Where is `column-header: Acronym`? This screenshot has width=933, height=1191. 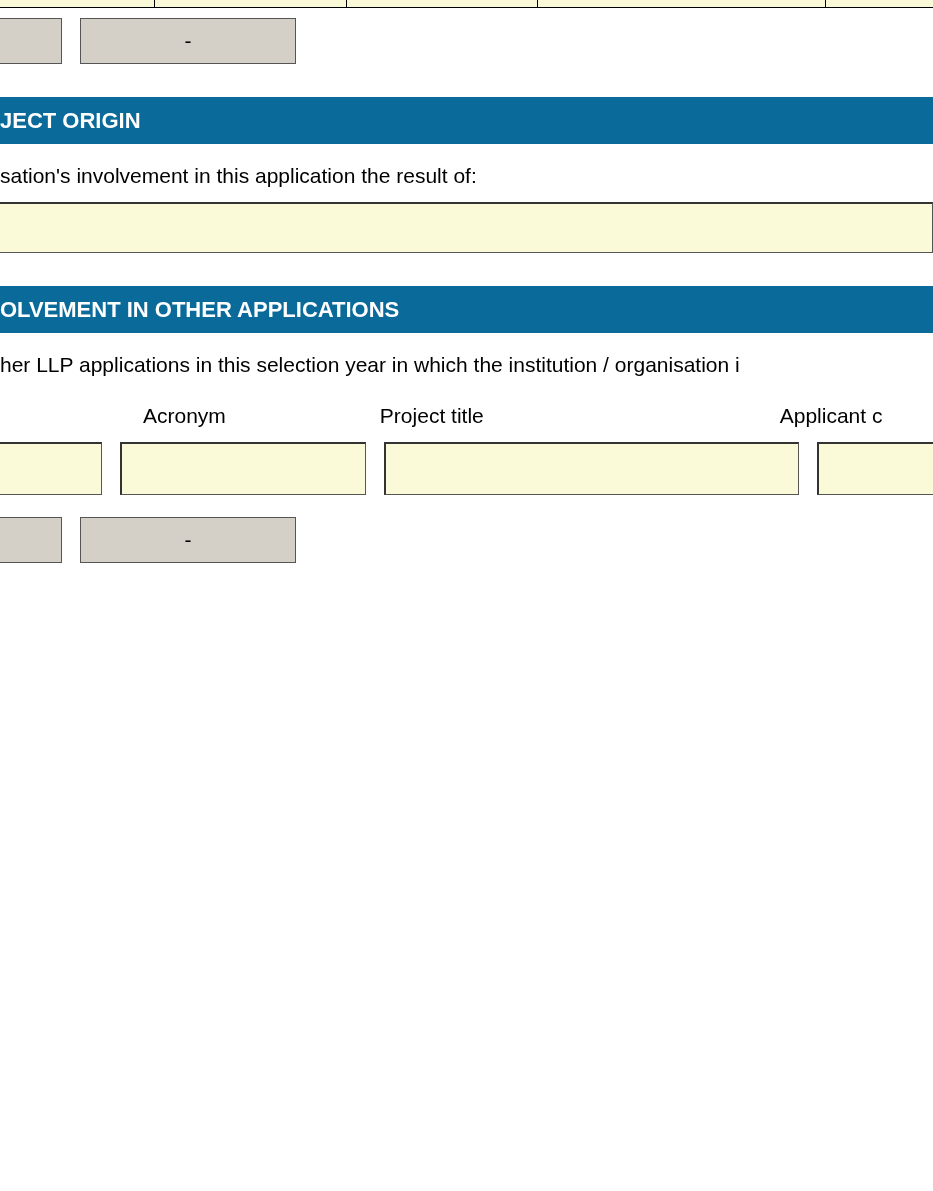
column-header: Acronym is located at coordinates (184, 416).